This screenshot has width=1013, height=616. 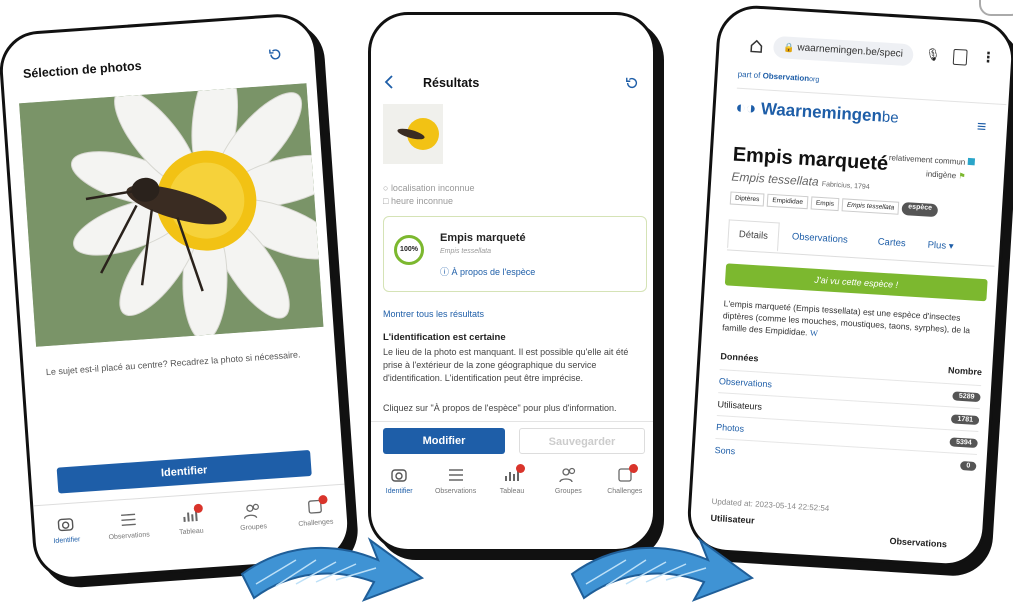 What do you see at coordinates (856, 282) in the screenshot?
I see `seen-species-button: J'ai vu cette espèce !` at bounding box center [856, 282].